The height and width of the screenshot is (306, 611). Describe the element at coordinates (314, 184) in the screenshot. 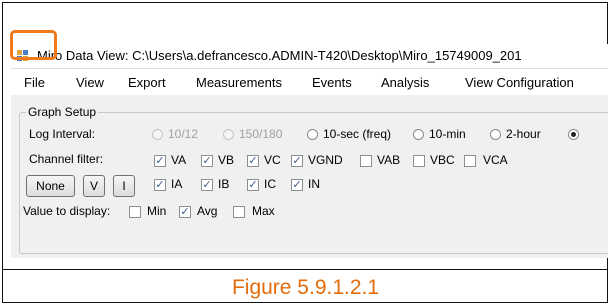

I see `checkbox-in-label: IN` at that location.